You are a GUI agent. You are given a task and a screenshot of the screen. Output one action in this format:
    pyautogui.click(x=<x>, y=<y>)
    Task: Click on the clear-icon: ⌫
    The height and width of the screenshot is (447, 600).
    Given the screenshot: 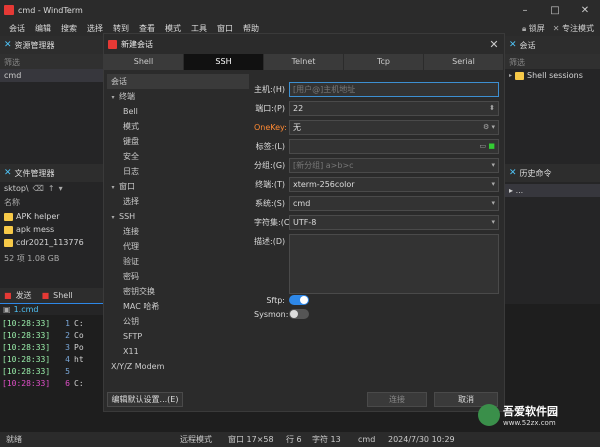 What is the action you would take?
    pyautogui.click(x=38, y=188)
    